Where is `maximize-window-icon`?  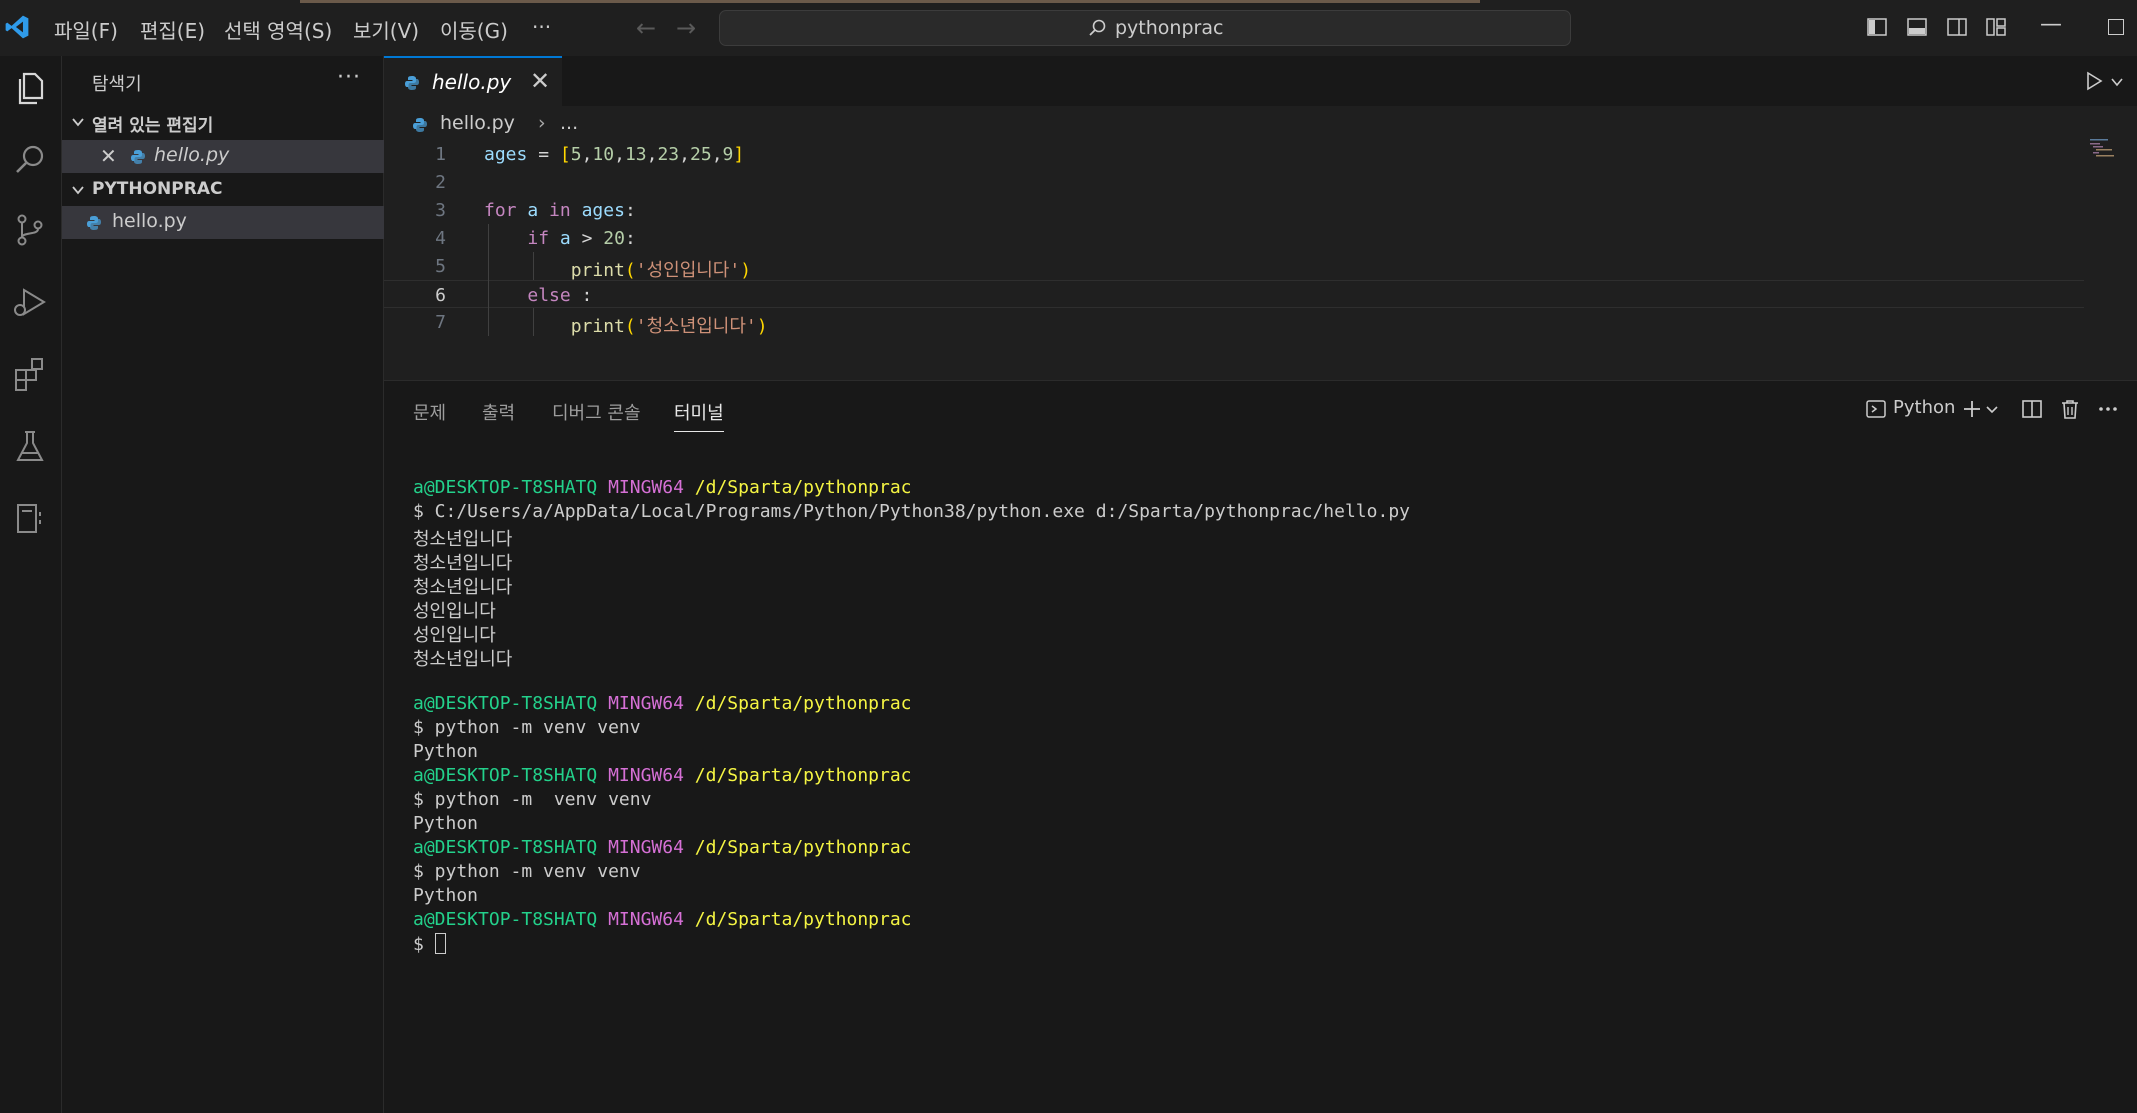 maximize-window-icon is located at coordinates (2116, 27).